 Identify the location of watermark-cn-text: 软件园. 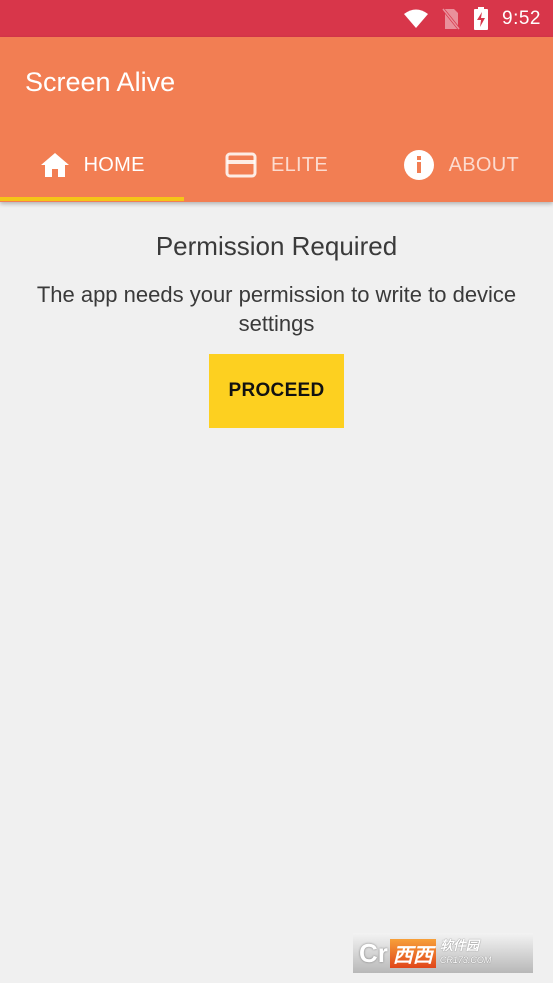
(459, 945).